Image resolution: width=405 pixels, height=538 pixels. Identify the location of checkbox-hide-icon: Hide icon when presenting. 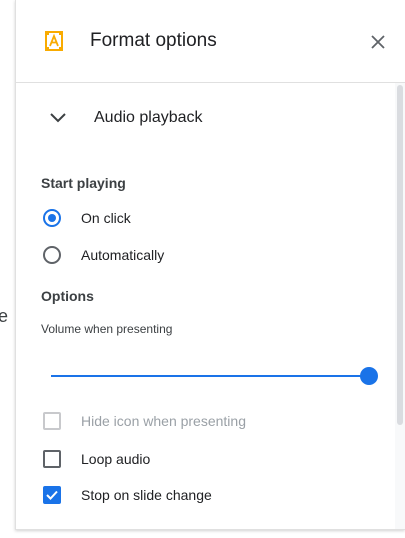
(193, 421).